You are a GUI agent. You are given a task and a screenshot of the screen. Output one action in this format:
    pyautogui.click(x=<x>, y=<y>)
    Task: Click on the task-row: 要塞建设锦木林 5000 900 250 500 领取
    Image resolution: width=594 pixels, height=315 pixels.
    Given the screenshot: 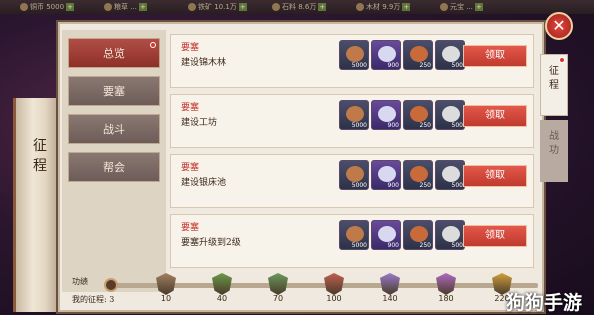 What is the action you would take?
    pyautogui.click(x=352, y=61)
    